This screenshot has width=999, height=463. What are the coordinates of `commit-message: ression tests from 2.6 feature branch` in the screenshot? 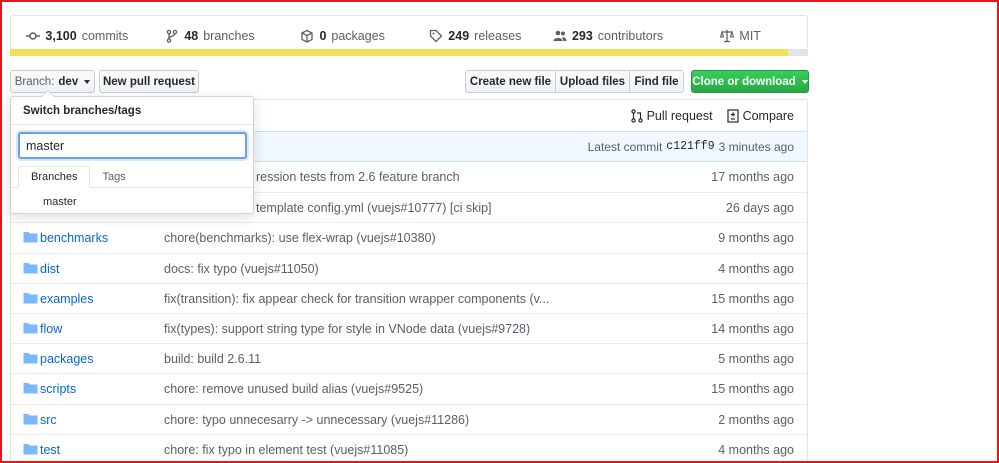 It's located at (358, 177).